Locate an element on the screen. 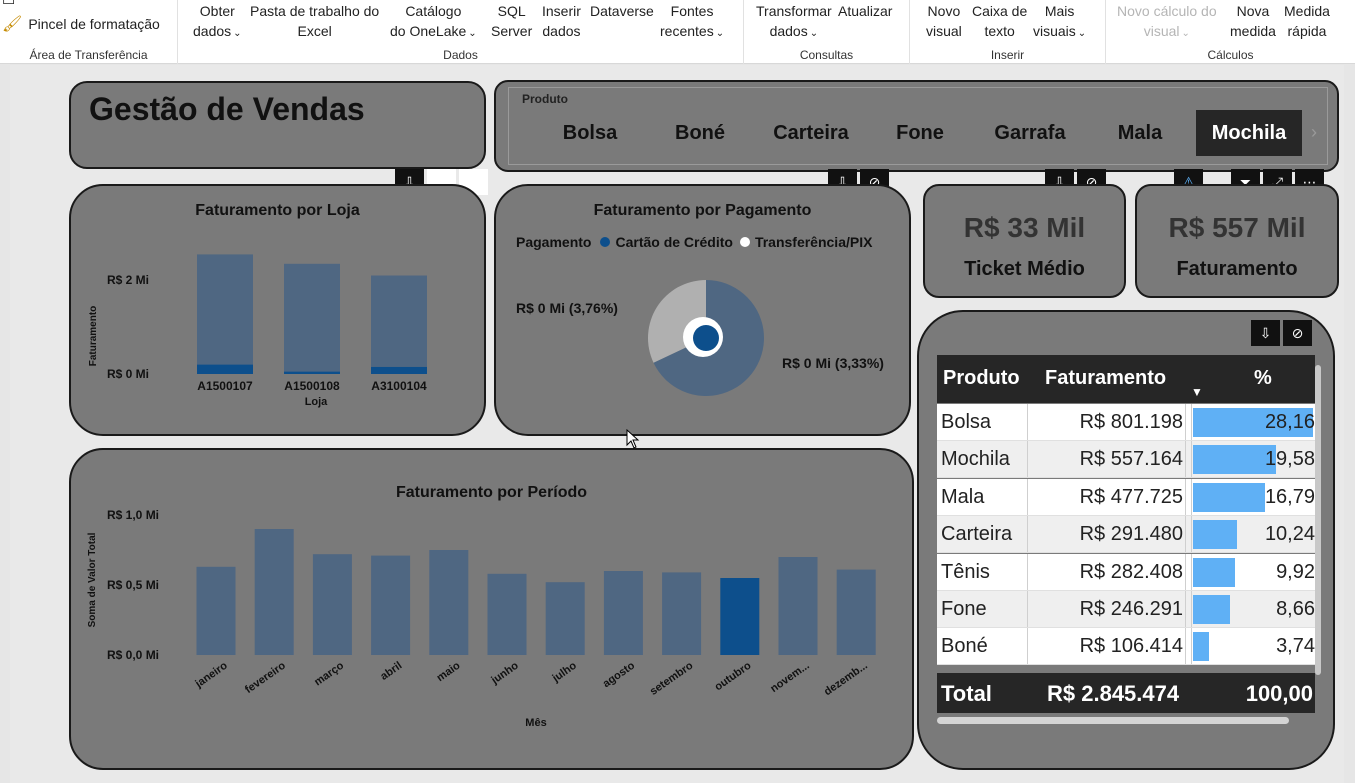 The image size is (1355, 783). onelake-catalog-button: Catálogo do OneLake ⌄ is located at coordinates (433, 22).